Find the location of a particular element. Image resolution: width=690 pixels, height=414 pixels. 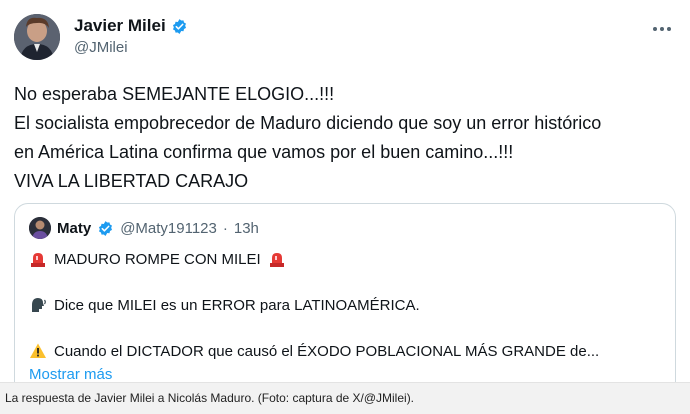

speaking-head-icon is located at coordinates (38, 305).